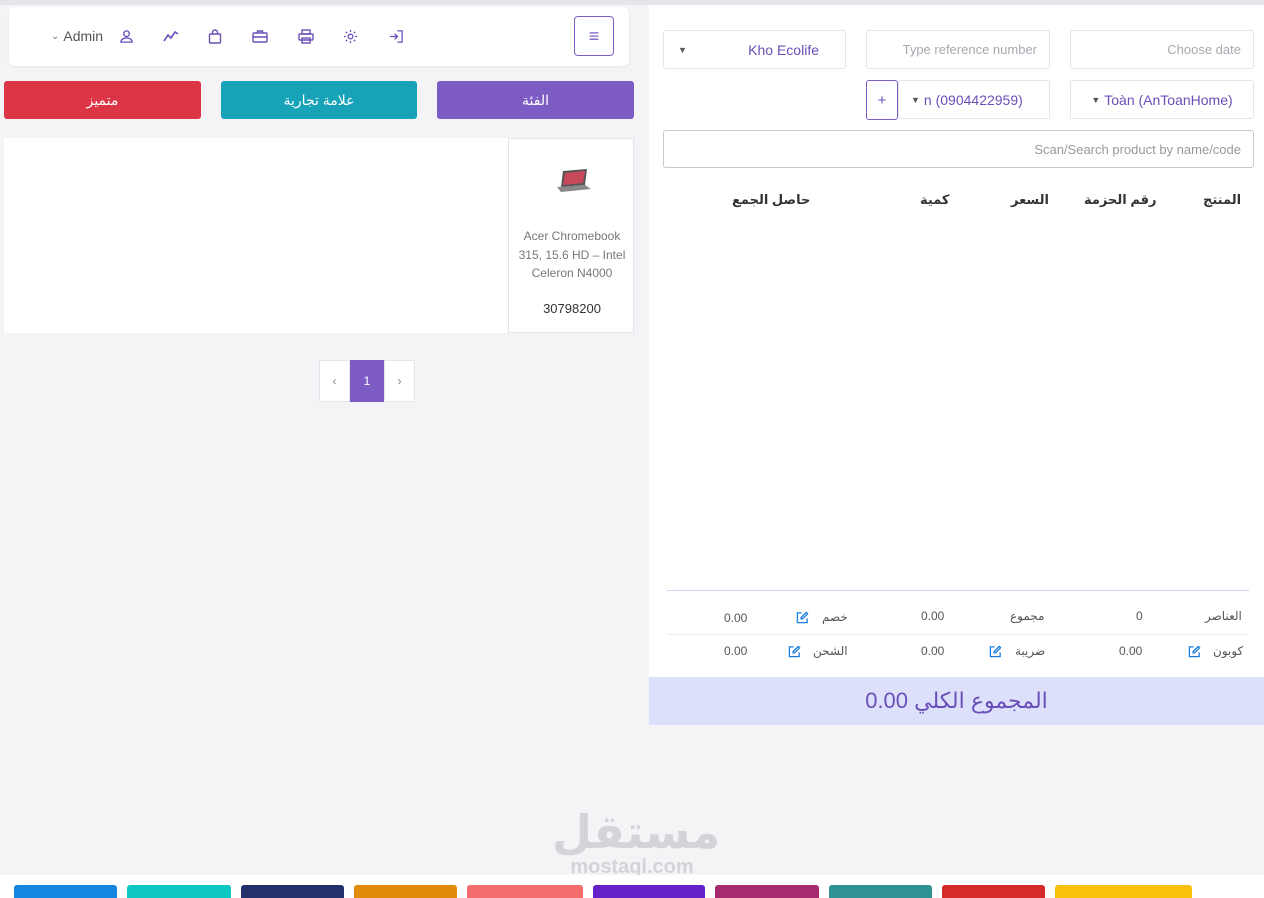 This screenshot has height=898, width=1264. Describe the element at coordinates (535, 100) in the screenshot. I see `category-button: الفئة` at that location.